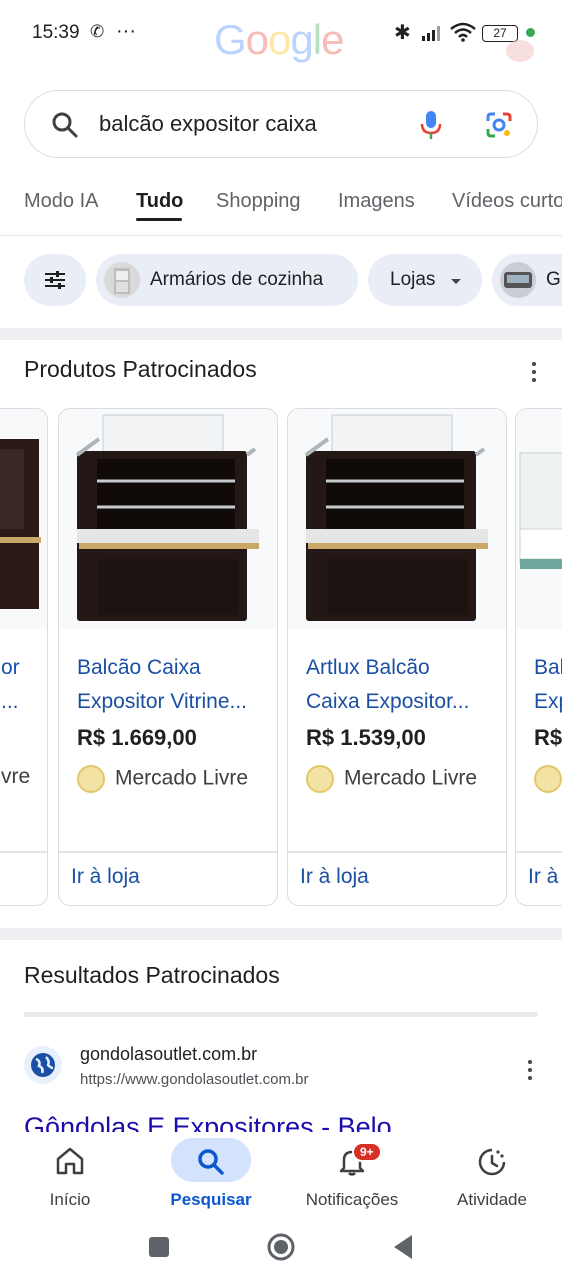  Describe the element at coordinates (281, 1014) in the screenshot. I see `results-divider` at that location.